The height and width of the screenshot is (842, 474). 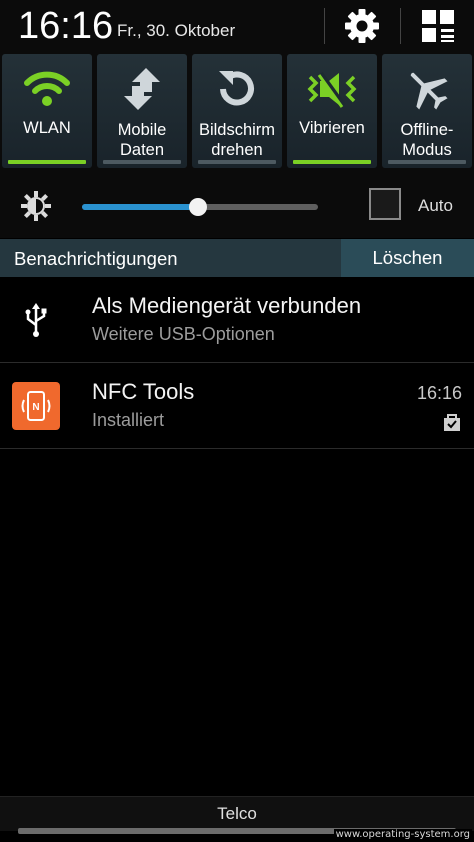 I want to click on mobile-data-icon, so click(x=142, y=89).